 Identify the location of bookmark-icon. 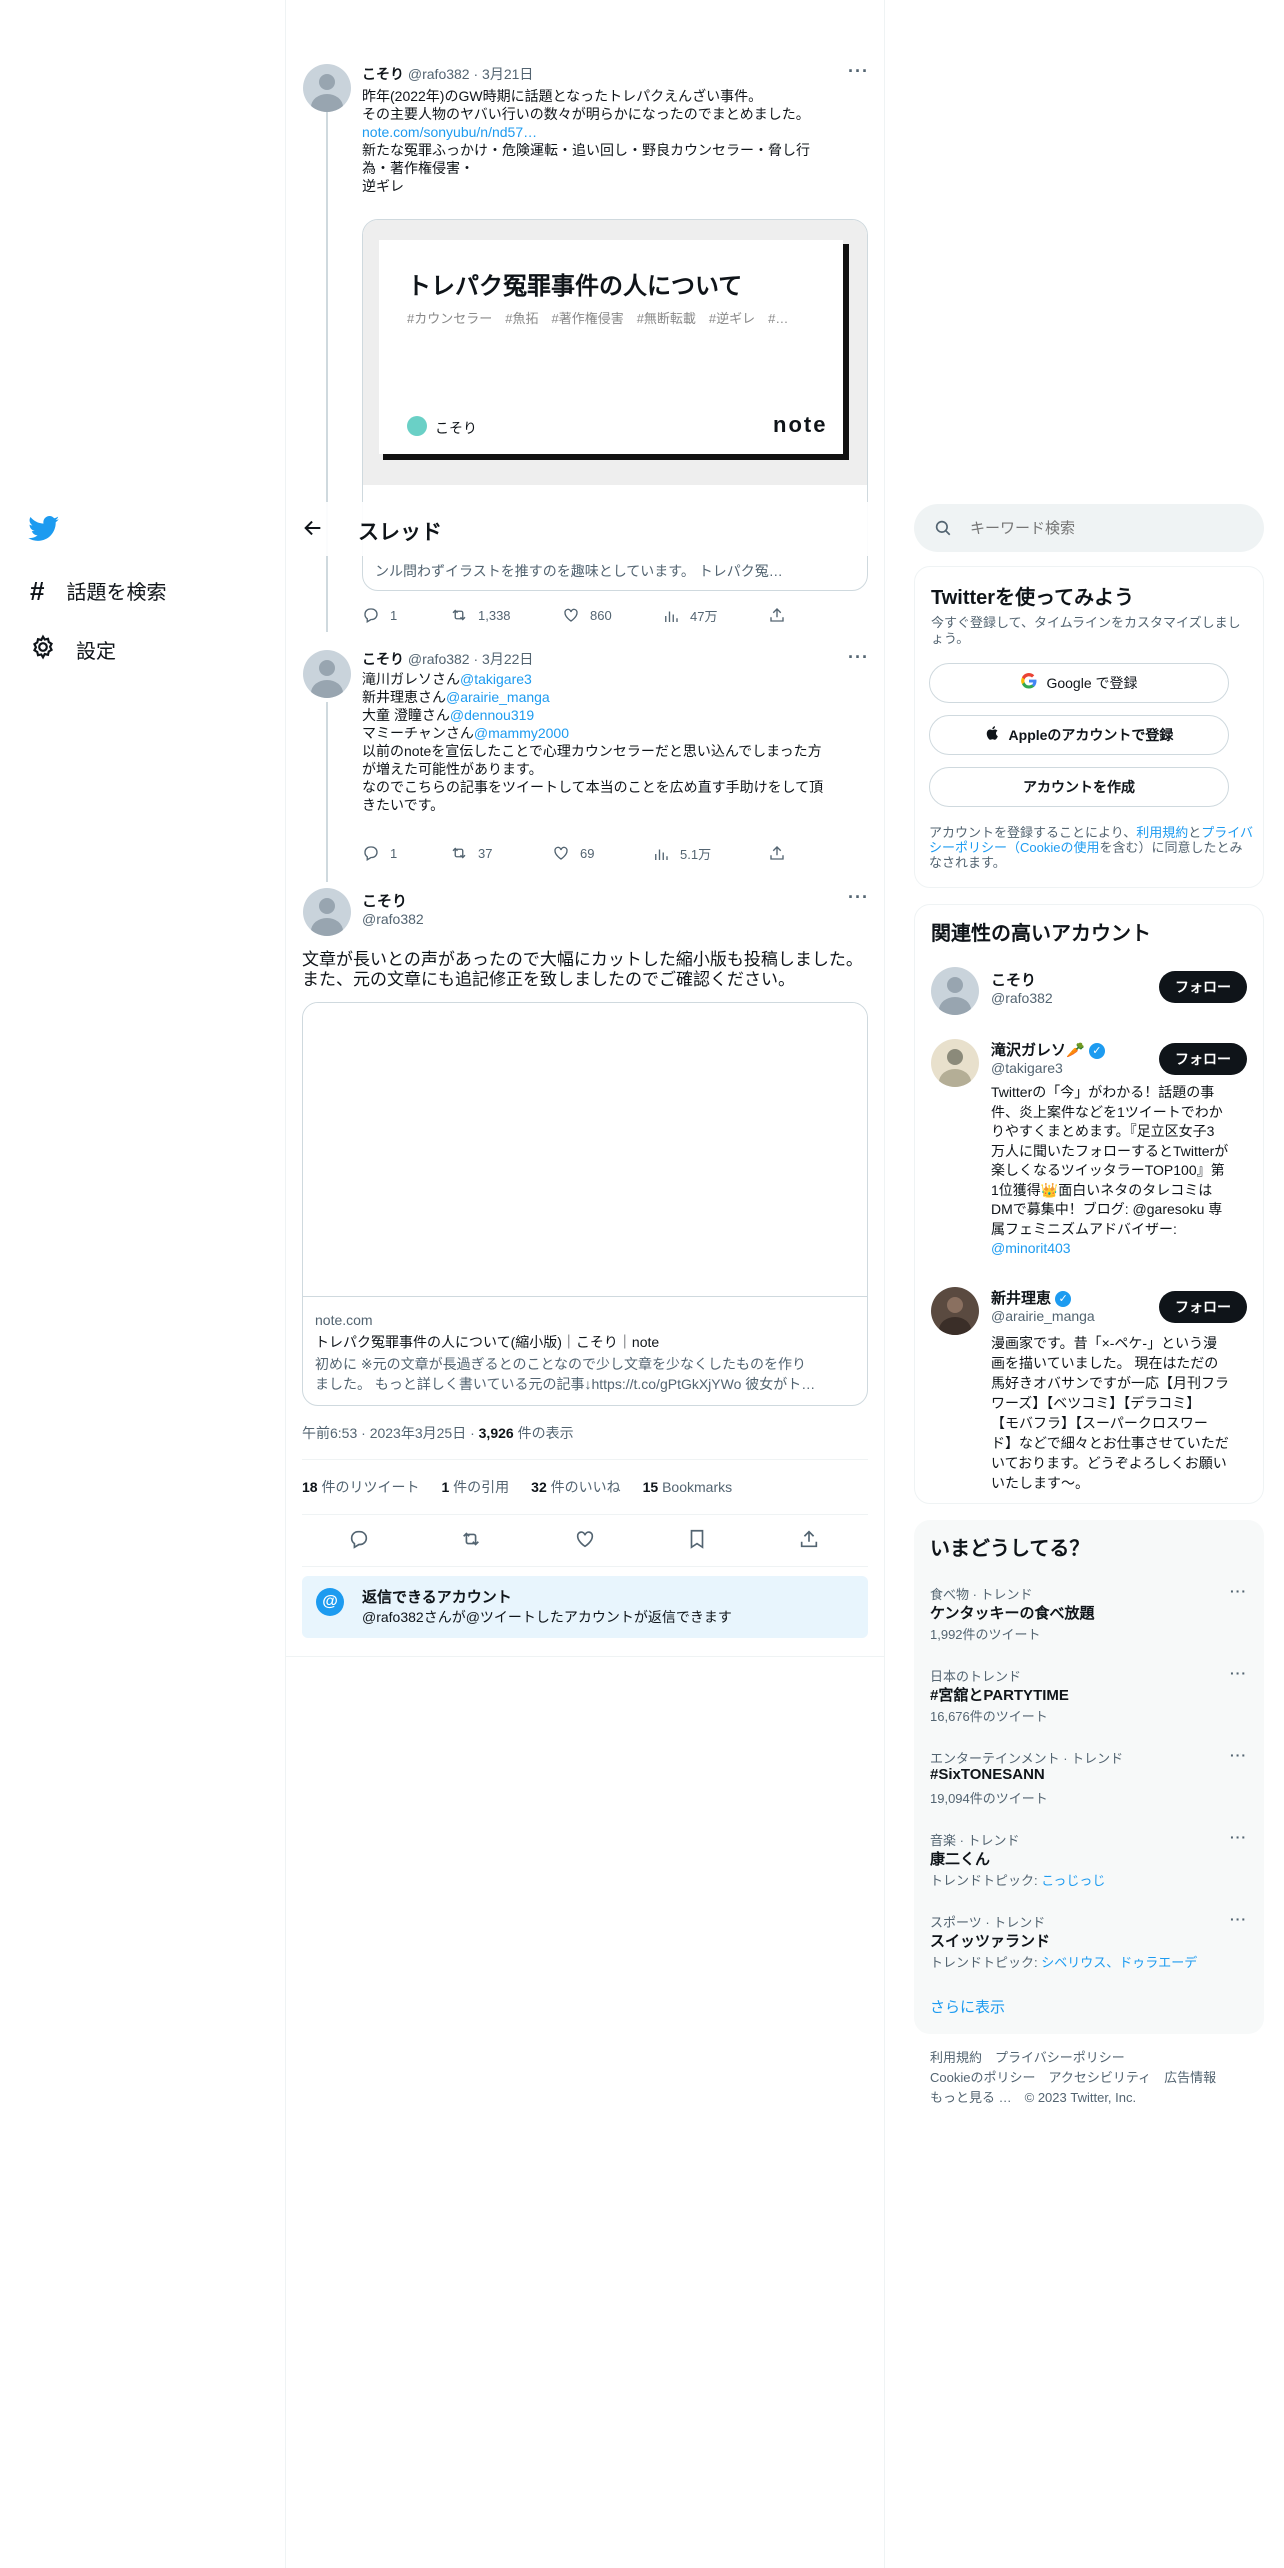
(697, 1539).